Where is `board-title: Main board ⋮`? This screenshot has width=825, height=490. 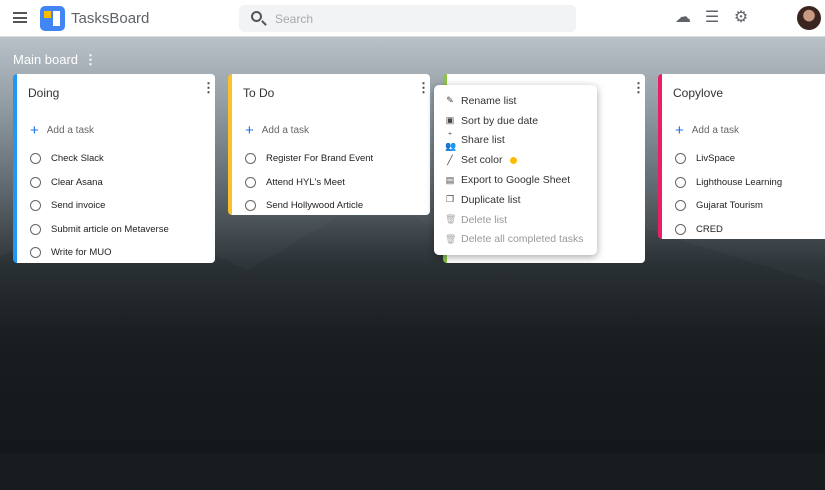
board-title: Main board ⋮ is located at coordinates (55, 60).